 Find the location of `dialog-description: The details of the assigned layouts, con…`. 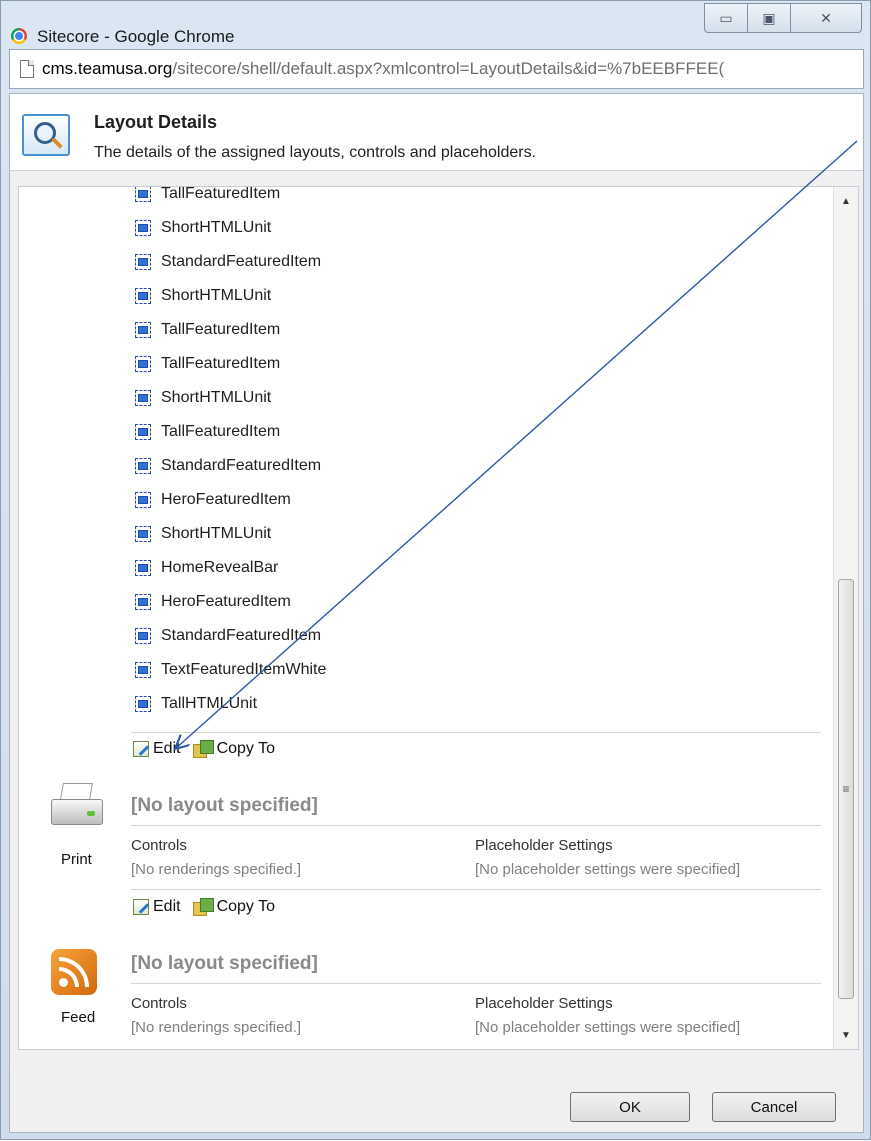

dialog-description: The details of the assigned layouts, con… is located at coordinates (315, 152).